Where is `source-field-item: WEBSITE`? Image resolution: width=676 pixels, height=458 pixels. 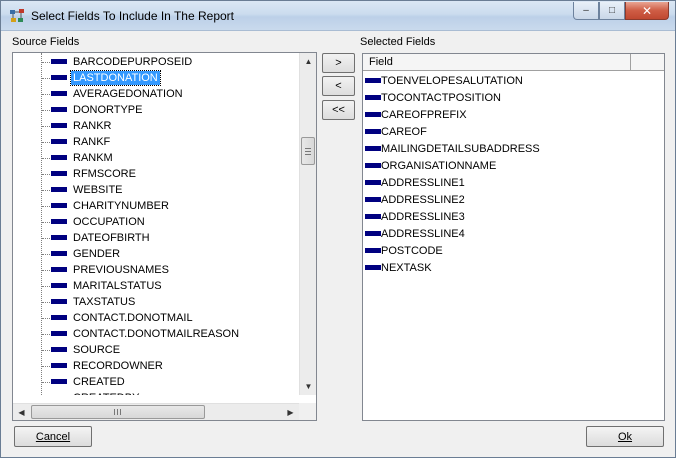
source-field-item: WEBSITE is located at coordinates (156, 190).